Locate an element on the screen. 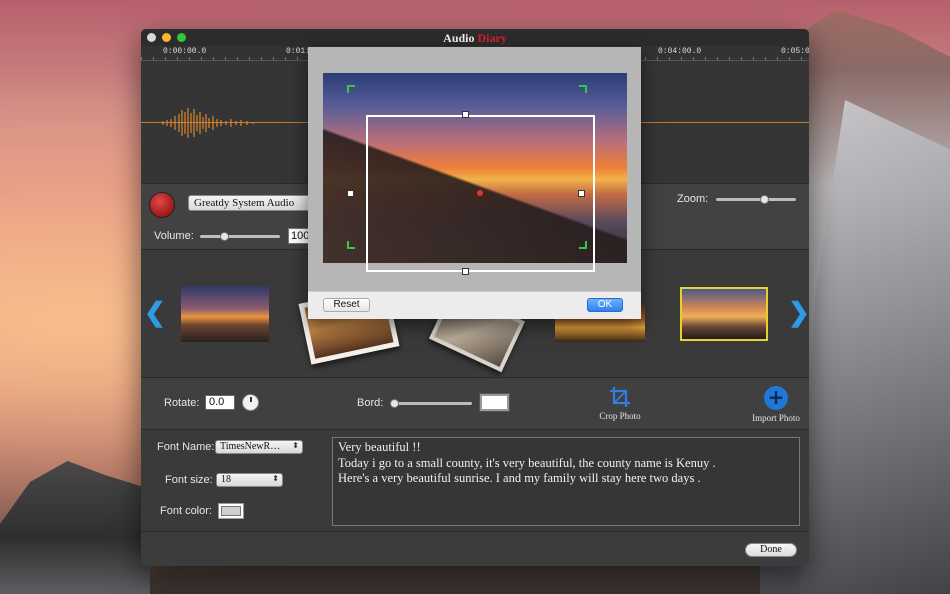 This screenshot has width=950, height=594. ruler-label: 0:04:00.0 is located at coordinates (680, 51).